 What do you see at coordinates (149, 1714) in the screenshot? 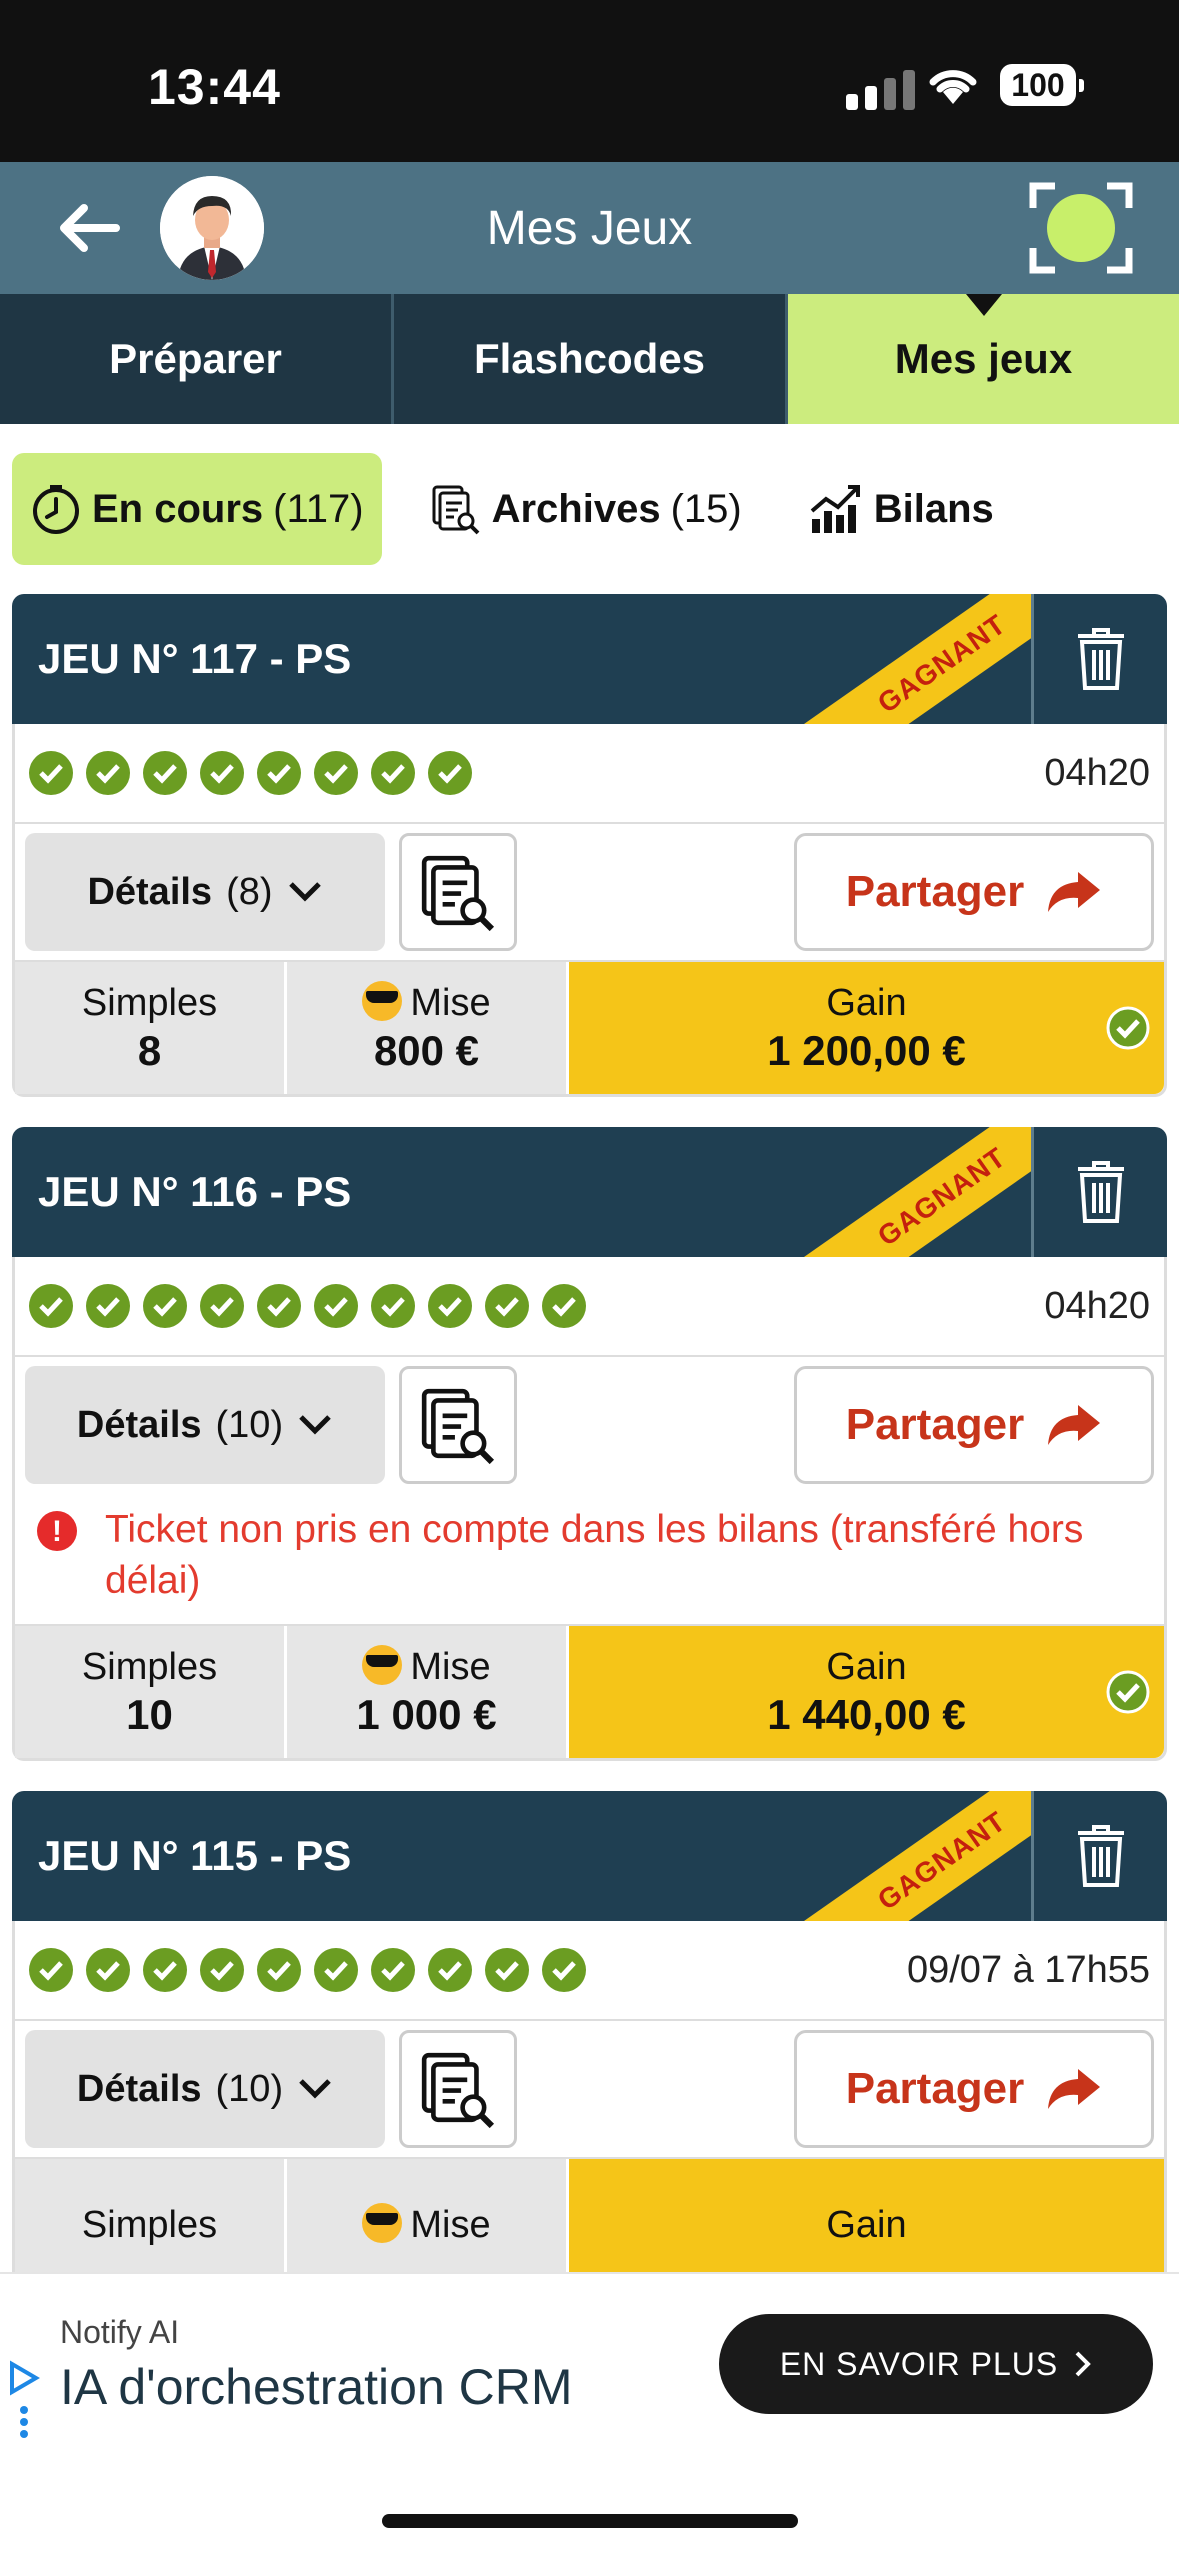
I see `stat-value: 10` at bounding box center [149, 1714].